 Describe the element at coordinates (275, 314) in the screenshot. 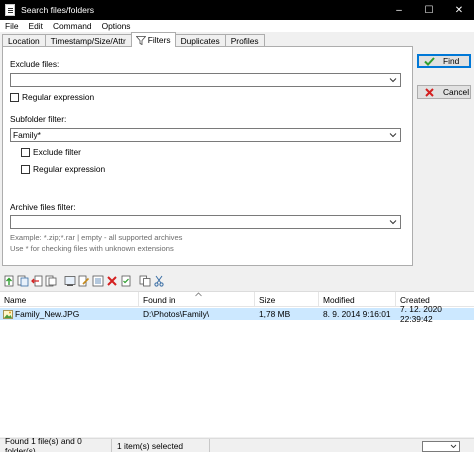

I see `cell-size: 1,78 MB` at that location.